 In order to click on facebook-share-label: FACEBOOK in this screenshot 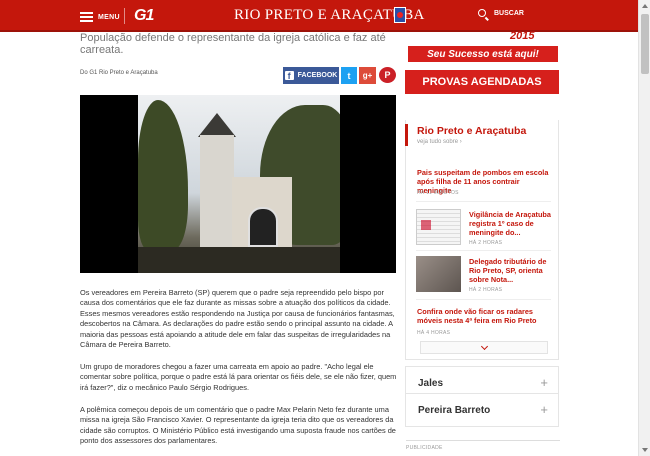, I will do `click(317, 75)`.